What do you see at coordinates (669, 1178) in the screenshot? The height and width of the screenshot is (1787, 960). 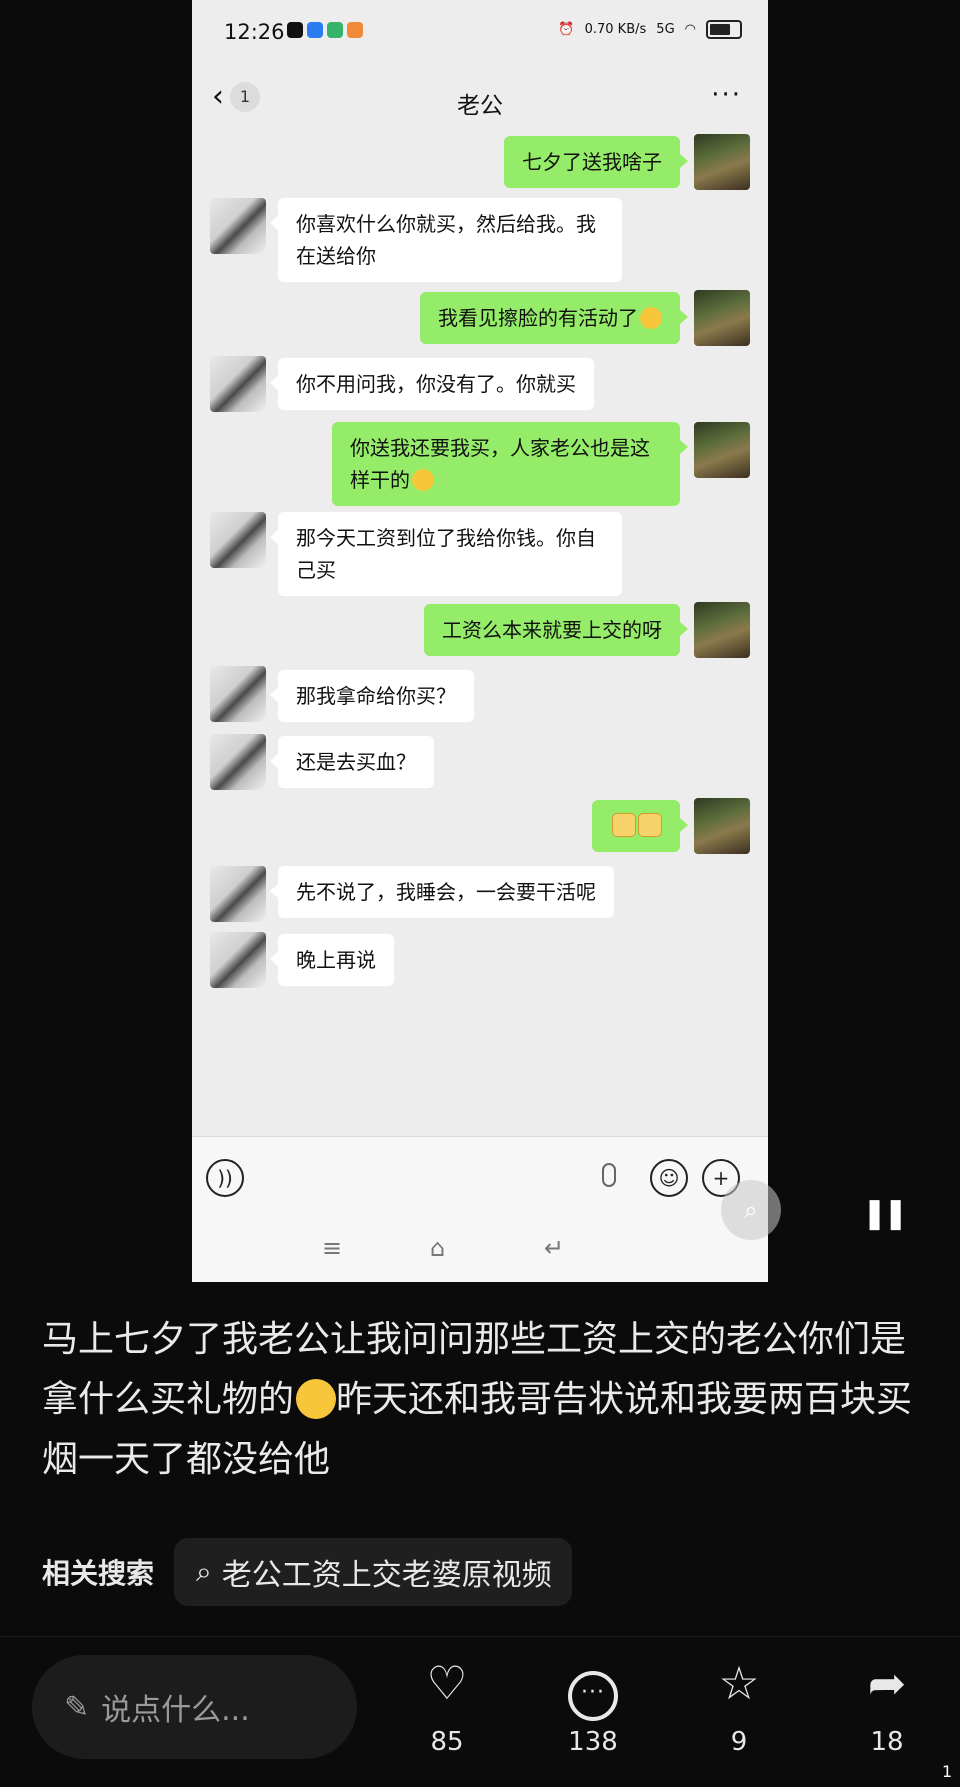 I see `emoji-icon: ☺` at bounding box center [669, 1178].